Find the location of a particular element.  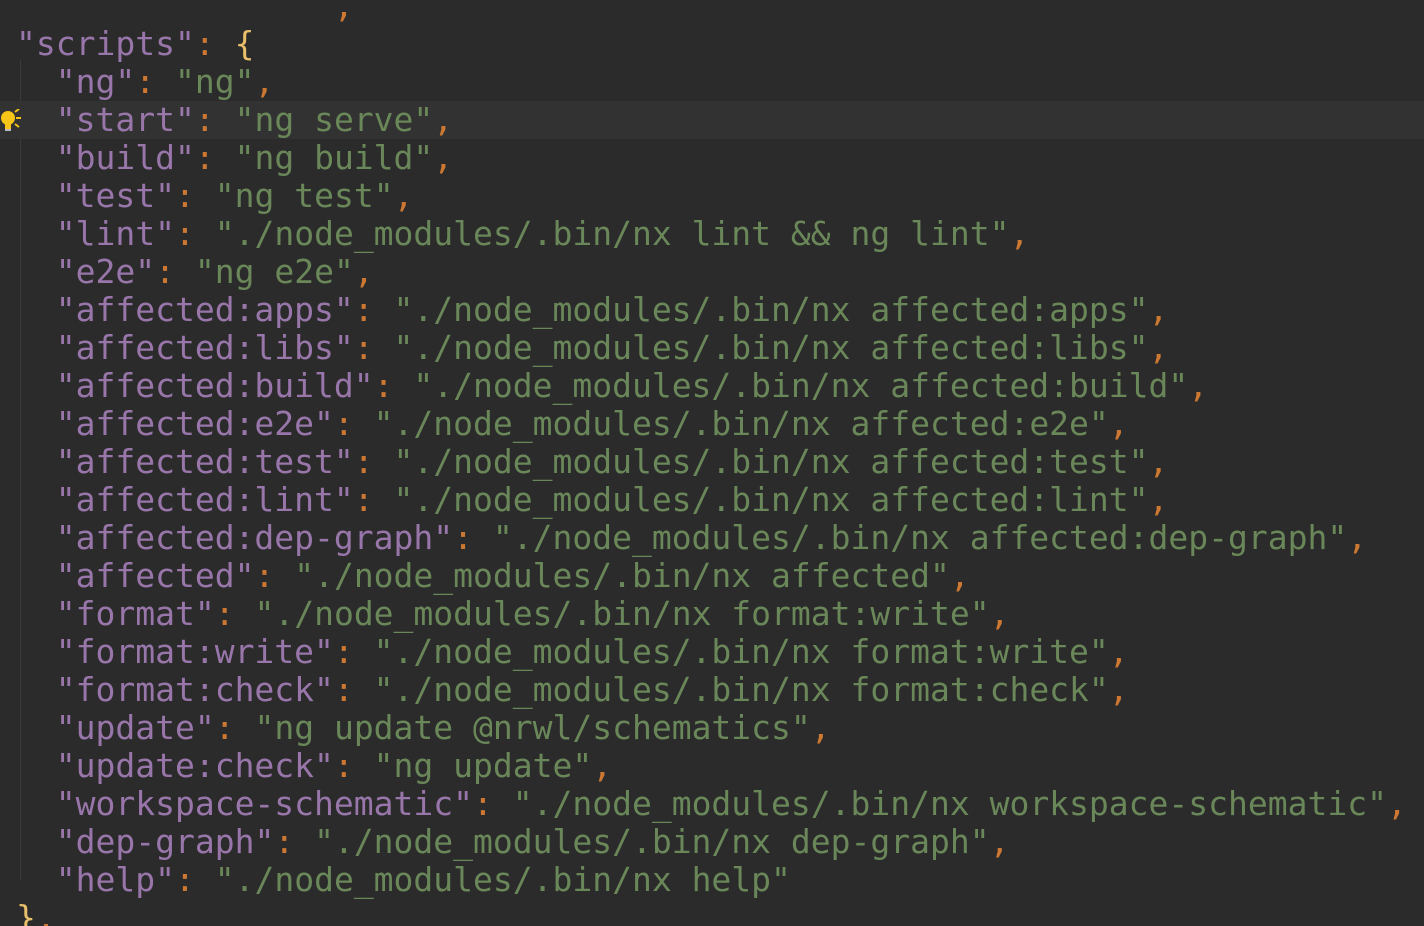

code-line-content: "scripts": { is located at coordinates (135, 44).